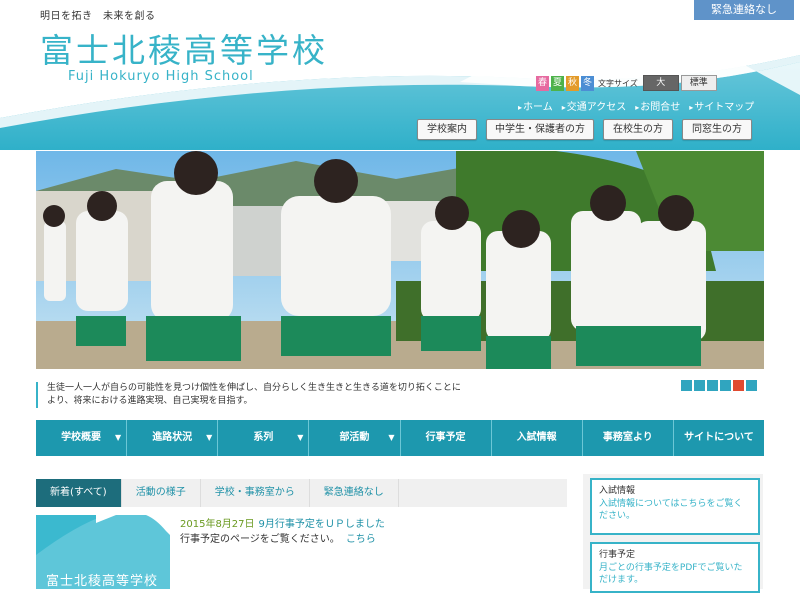 The width and height of the screenshot is (800, 593). I want to click on site-title-en: Fuji Hokuryo High School, so click(161, 76).